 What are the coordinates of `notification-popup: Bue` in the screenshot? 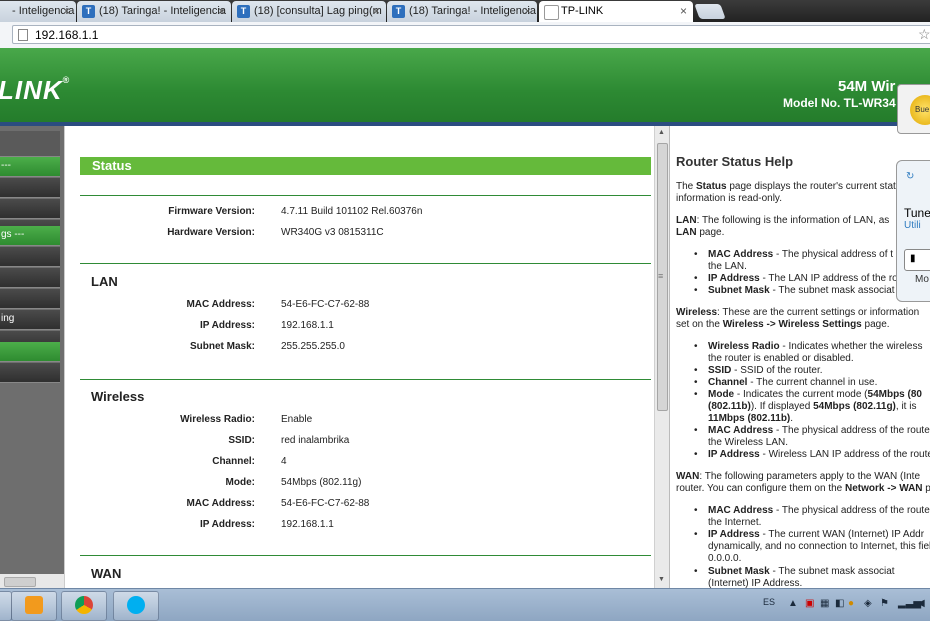 It's located at (913, 109).